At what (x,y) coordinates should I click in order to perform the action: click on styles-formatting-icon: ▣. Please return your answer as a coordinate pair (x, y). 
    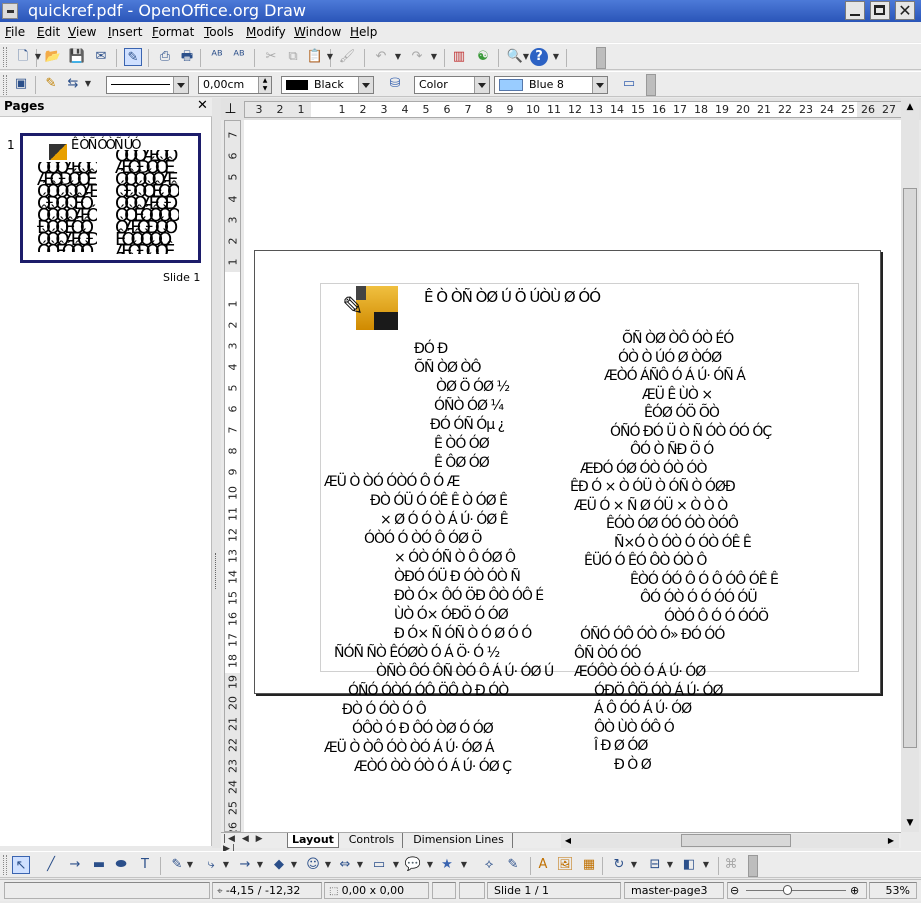
    Looking at the image, I should click on (21, 84).